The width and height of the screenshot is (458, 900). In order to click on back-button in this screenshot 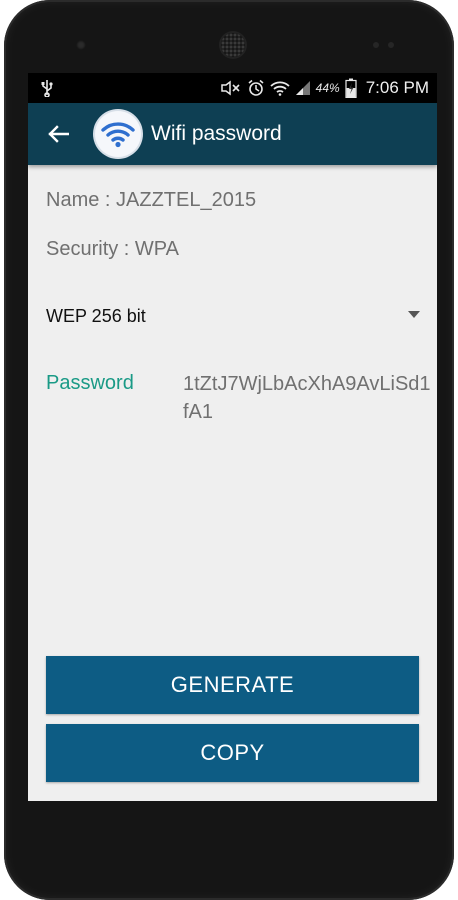, I will do `click(58, 134)`.